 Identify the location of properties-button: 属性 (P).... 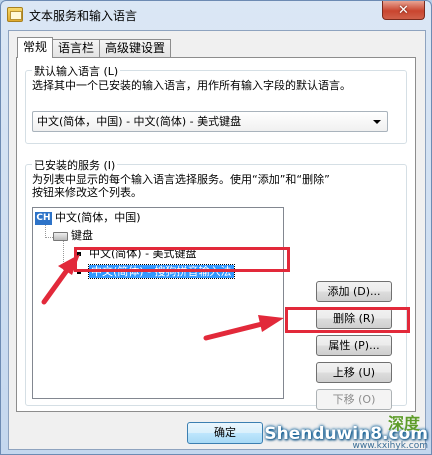
(354, 345).